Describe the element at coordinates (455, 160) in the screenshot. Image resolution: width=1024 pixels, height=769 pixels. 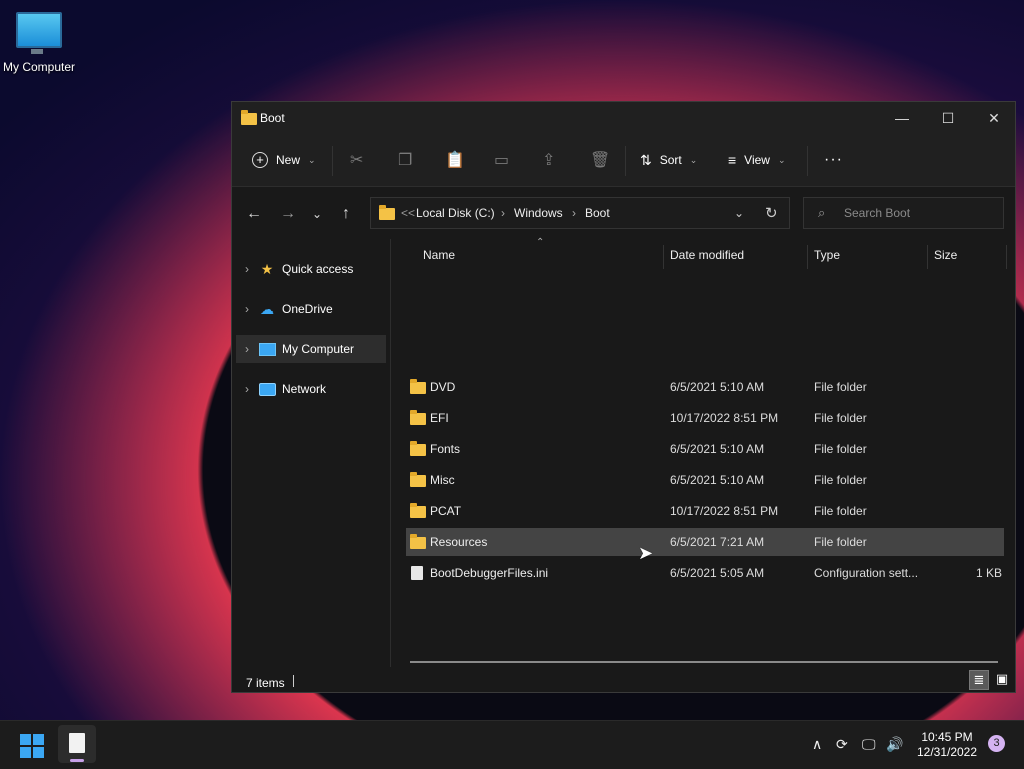
I see `paste-icon: 📋` at that location.